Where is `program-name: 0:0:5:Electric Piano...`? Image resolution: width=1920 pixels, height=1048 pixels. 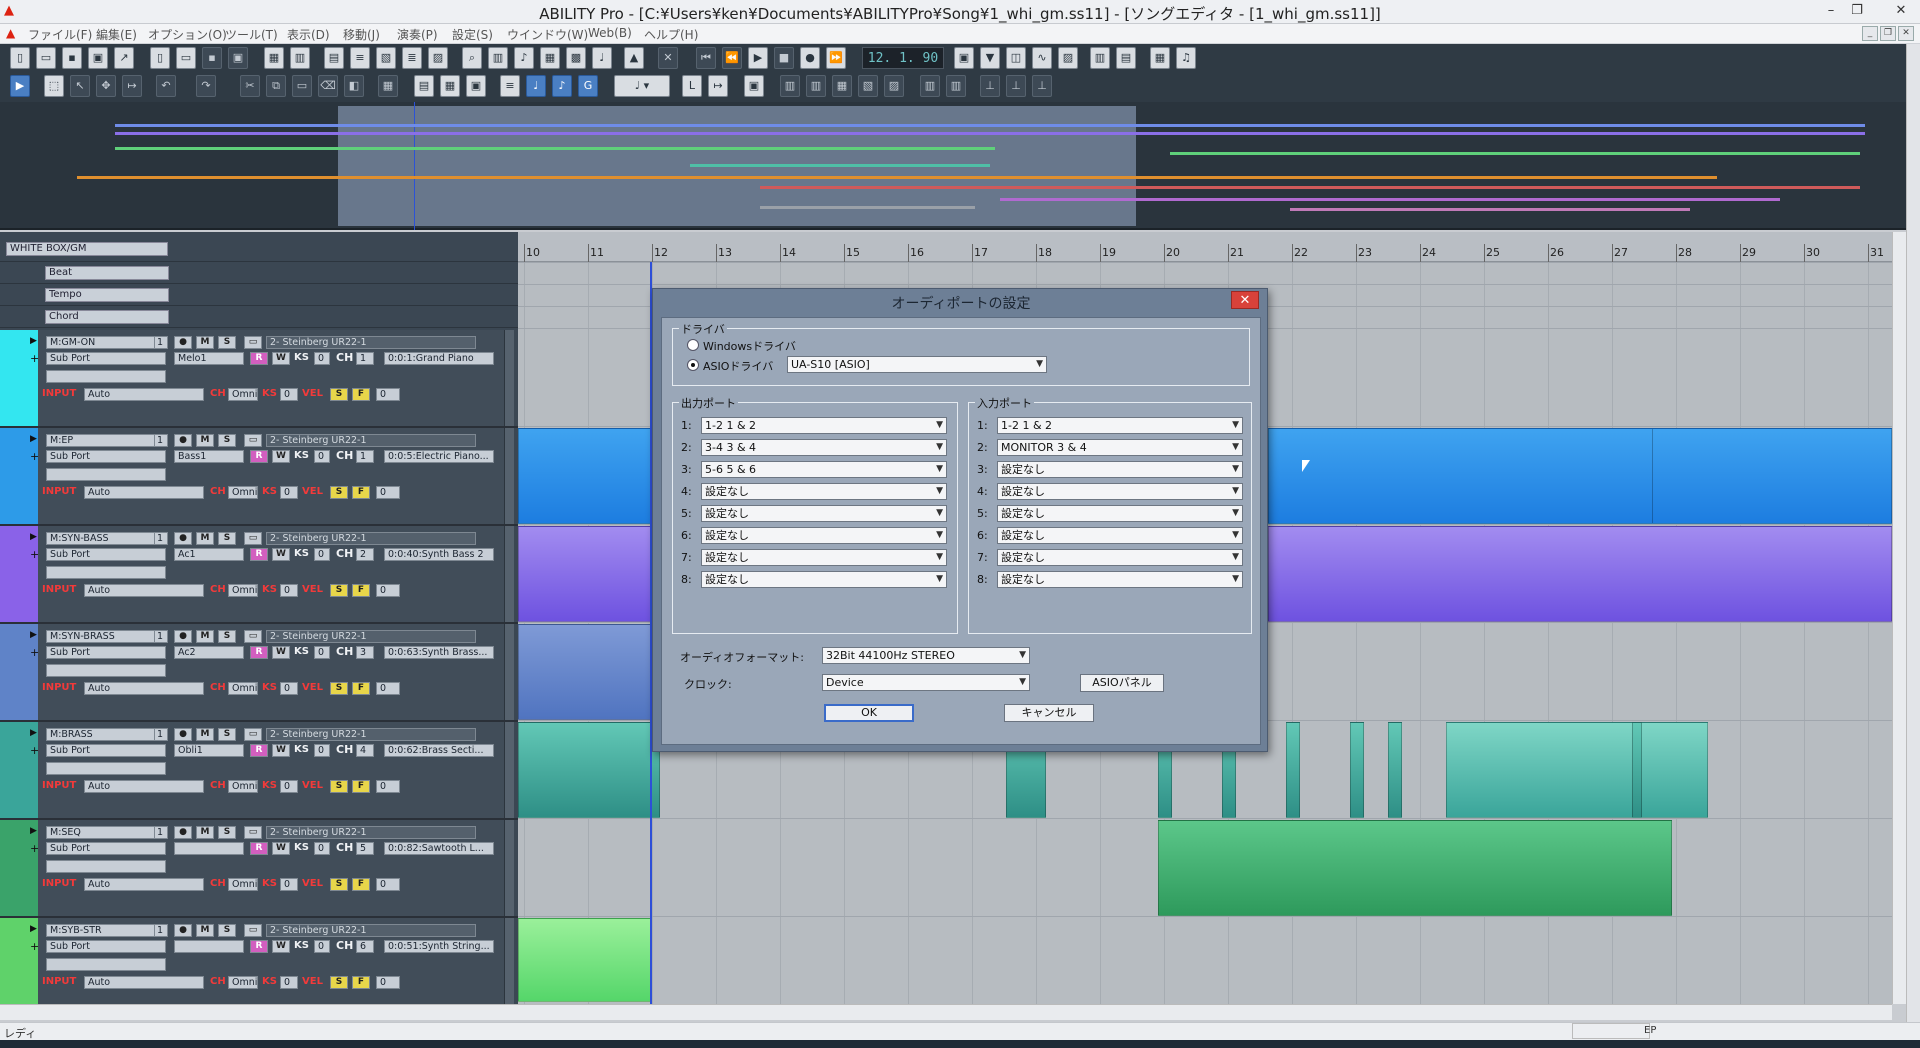
program-name: 0:0:5:Electric Piano... is located at coordinates (439, 456).